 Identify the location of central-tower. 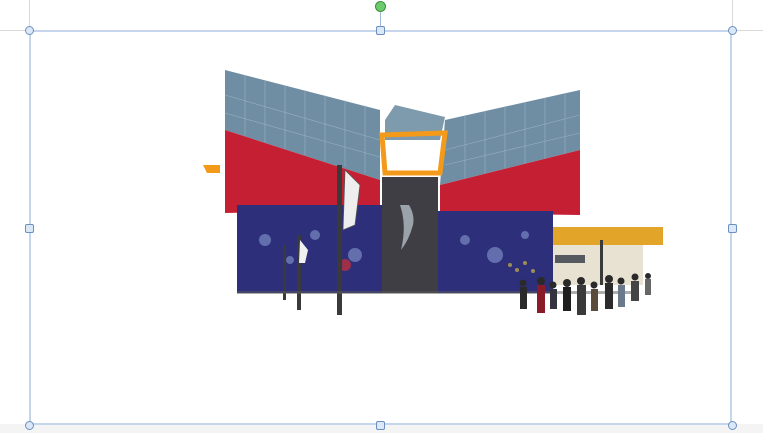
(410, 235).